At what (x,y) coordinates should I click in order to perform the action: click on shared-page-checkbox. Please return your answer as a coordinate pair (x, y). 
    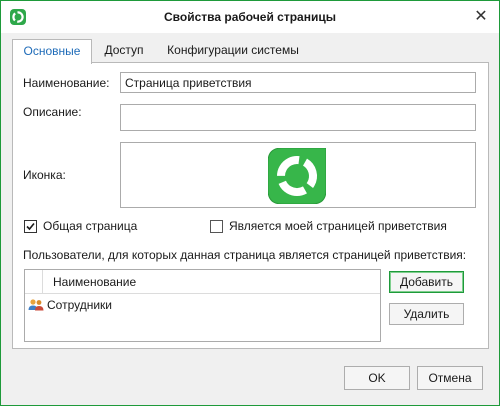
    Looking at the image, I should click on (30, 226).